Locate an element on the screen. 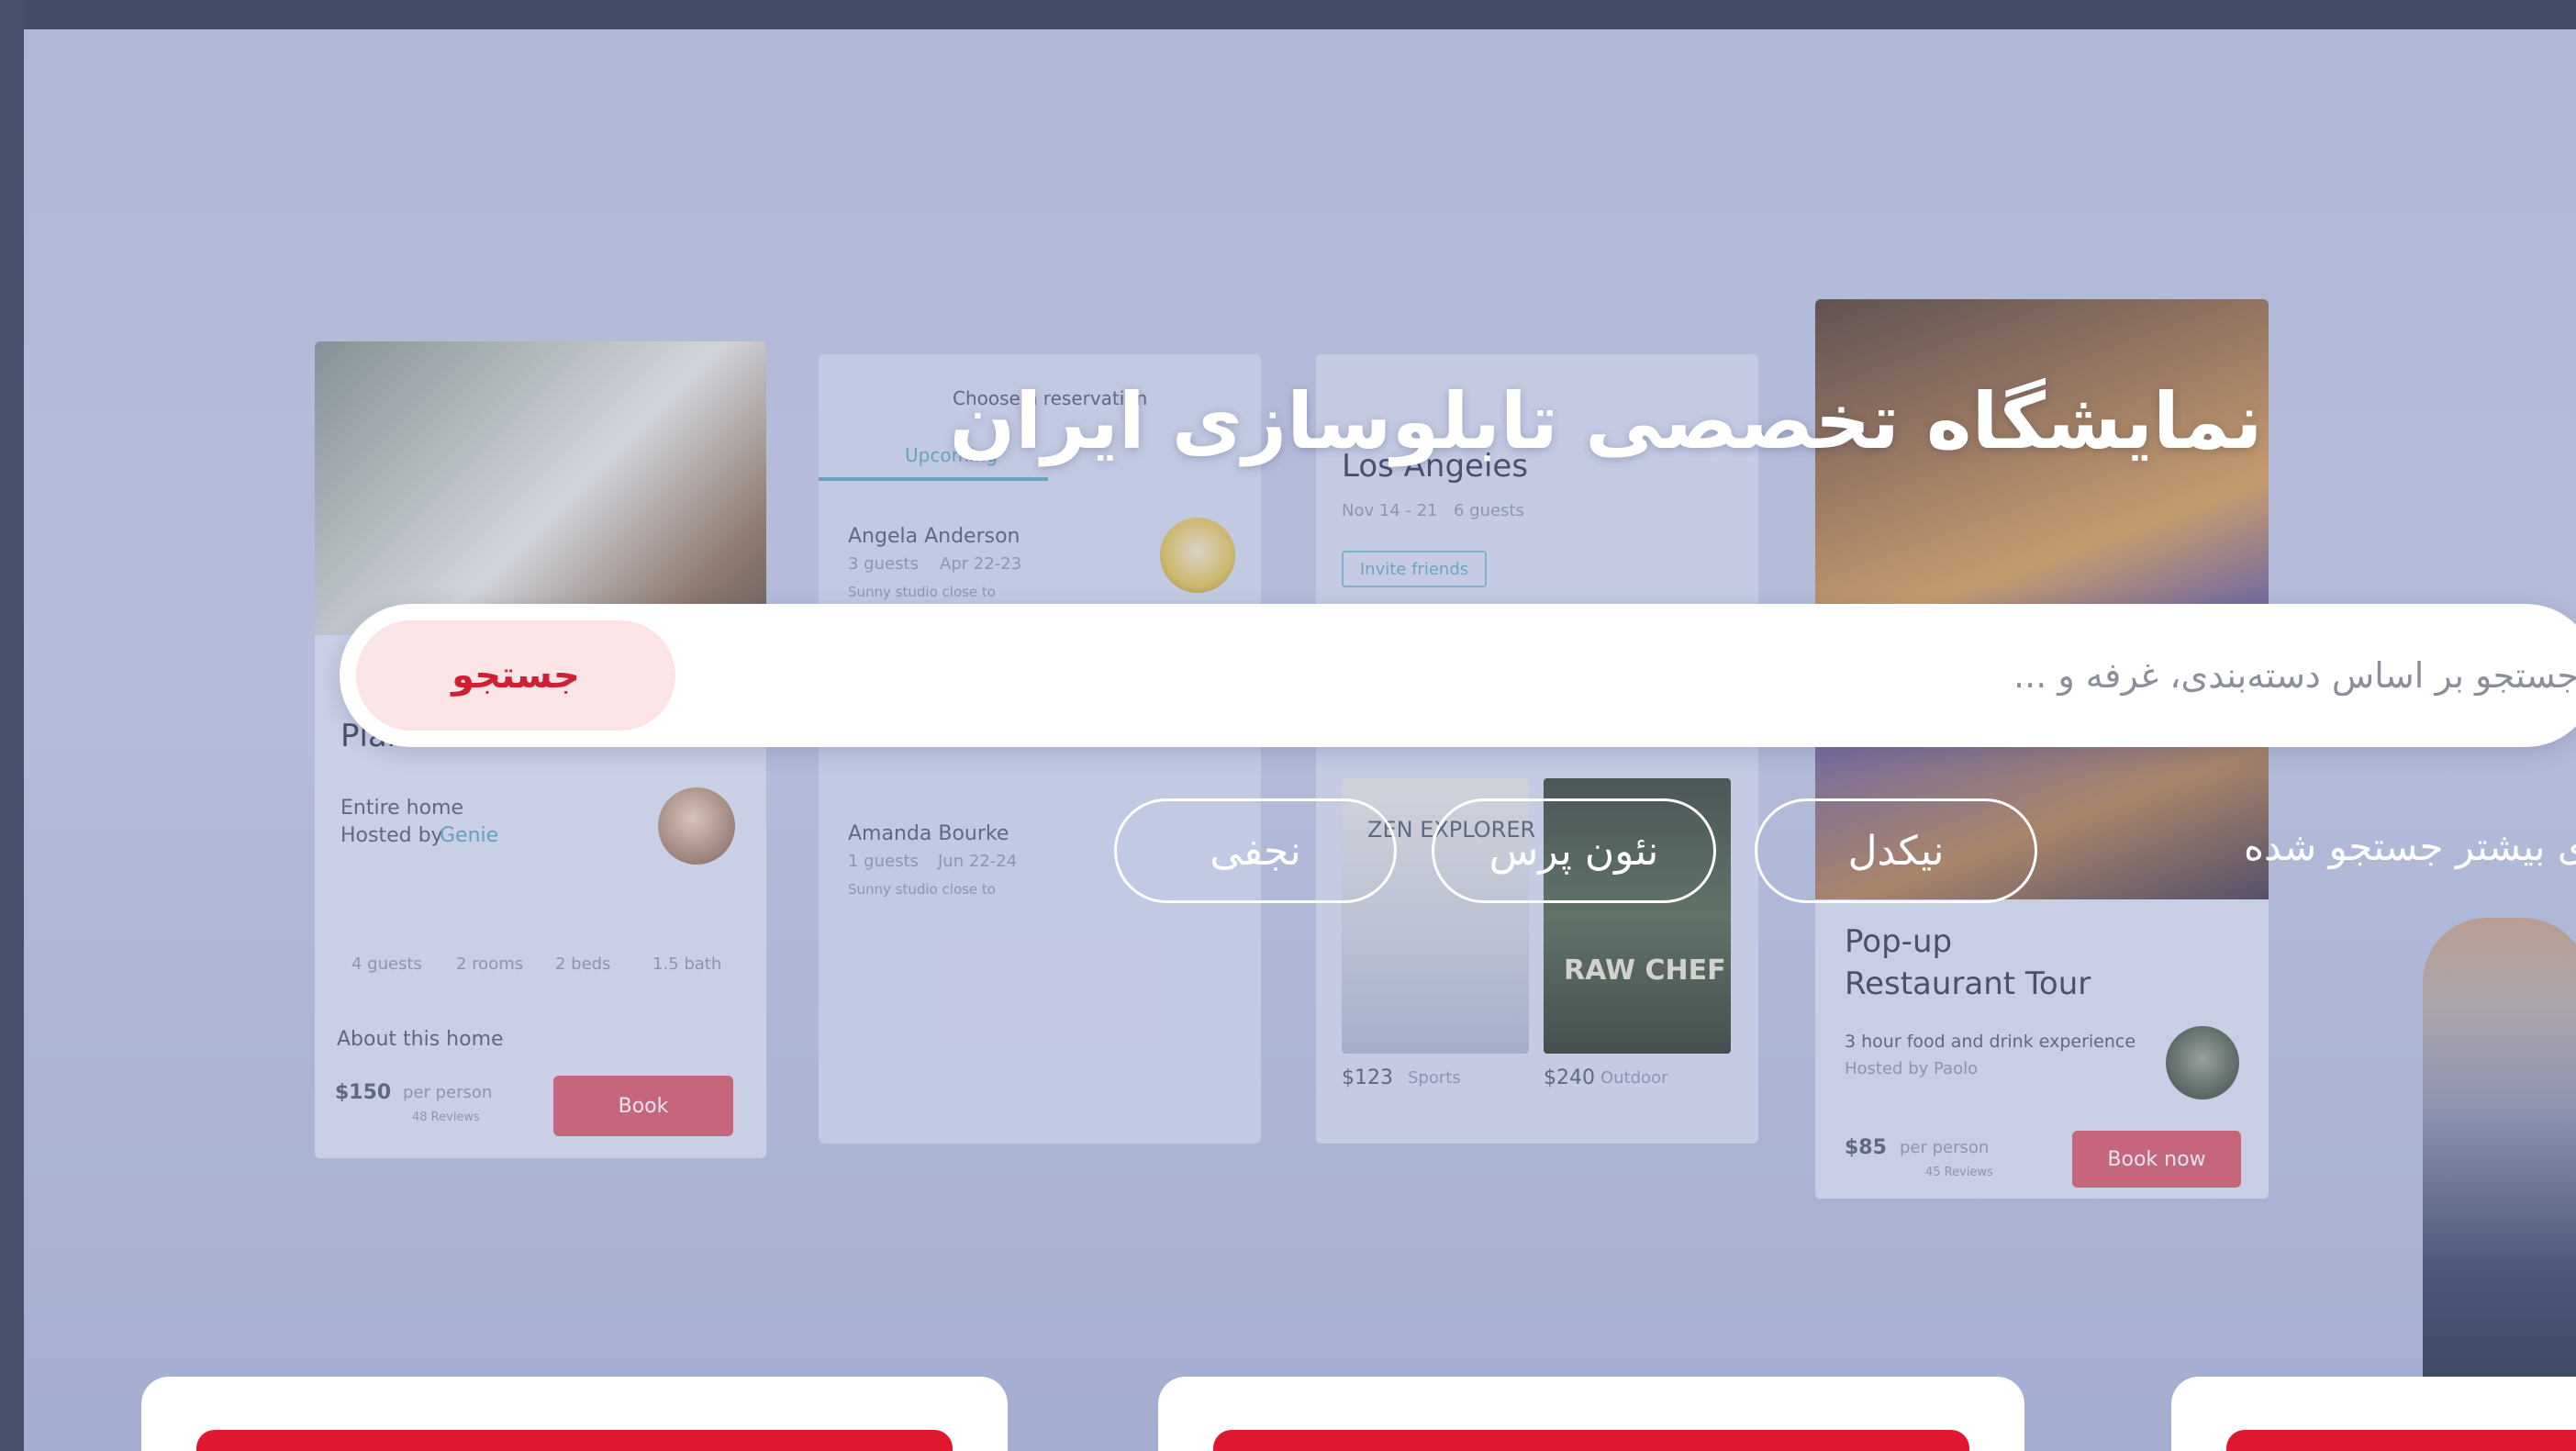  popular-chip-neon-press: نئون پرس is located at coordinates (1574, 850).